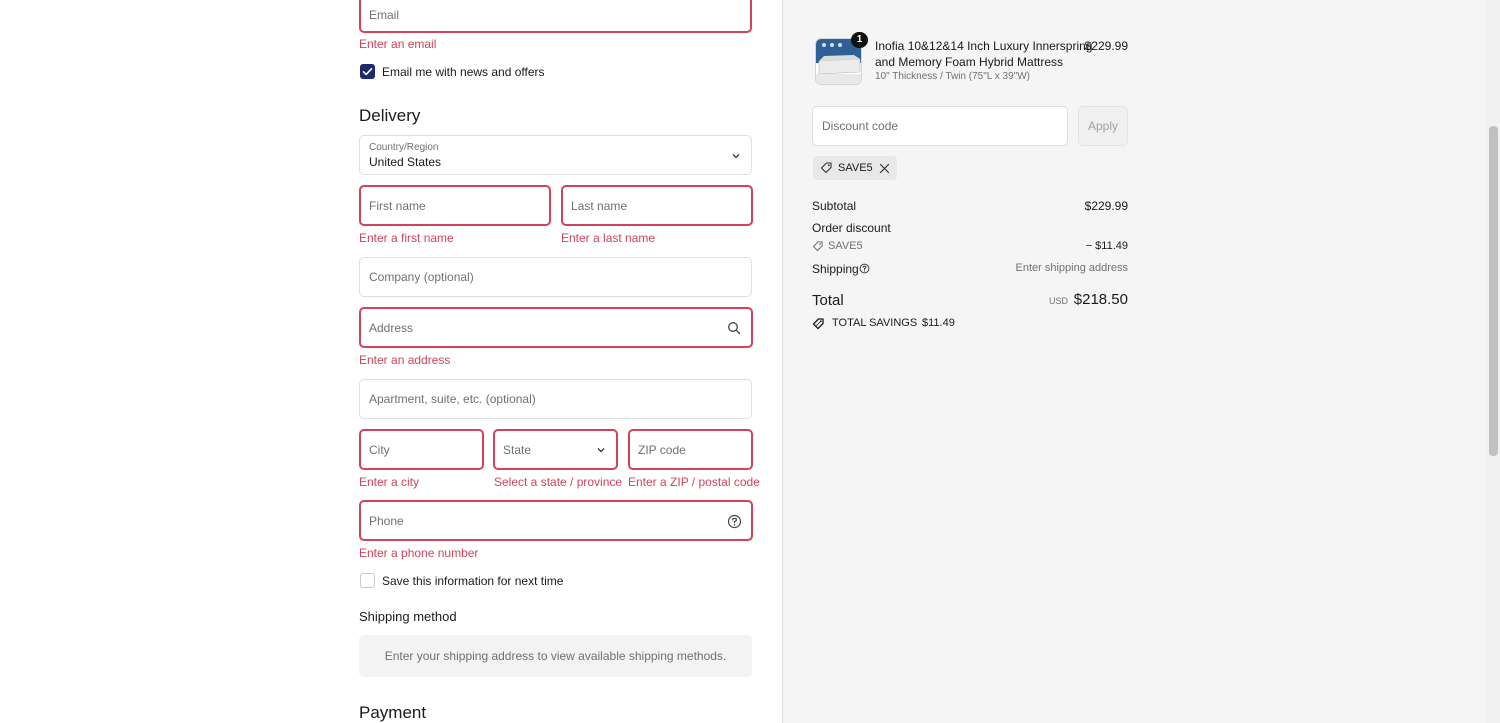 Image resolution: width=1500 pixels, height=723 pixels. I want to click on company-field: Company (optional), so click(555, 277).